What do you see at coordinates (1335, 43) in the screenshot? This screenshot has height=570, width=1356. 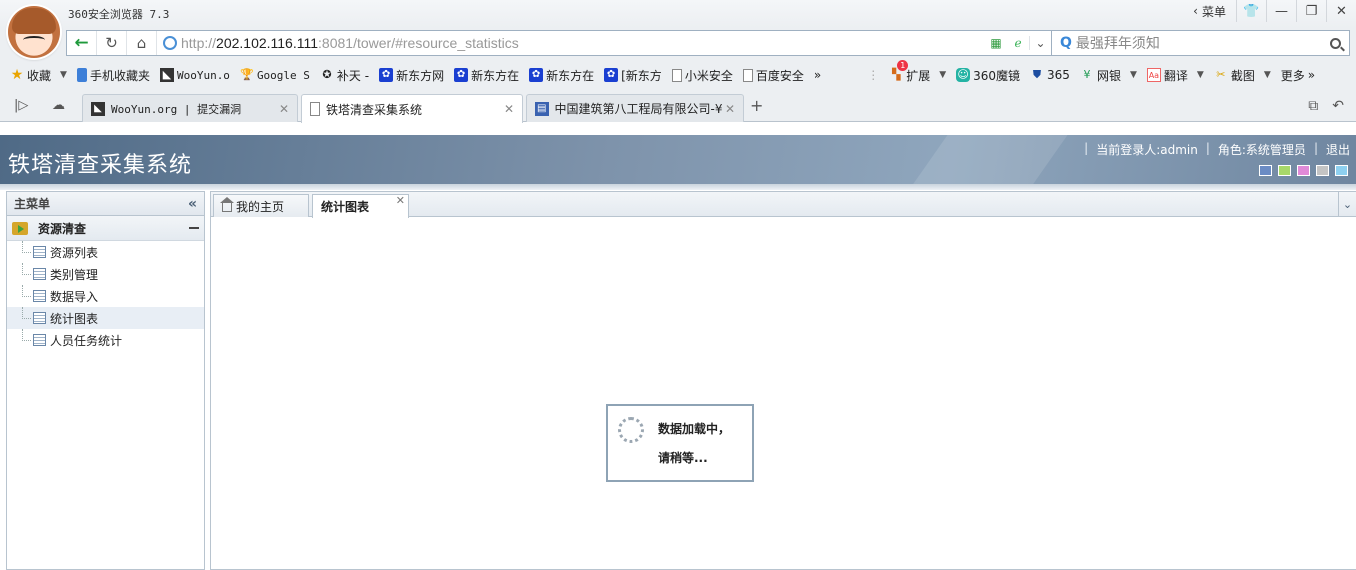 I see `search-icon` at bounding box center [1335, 43].